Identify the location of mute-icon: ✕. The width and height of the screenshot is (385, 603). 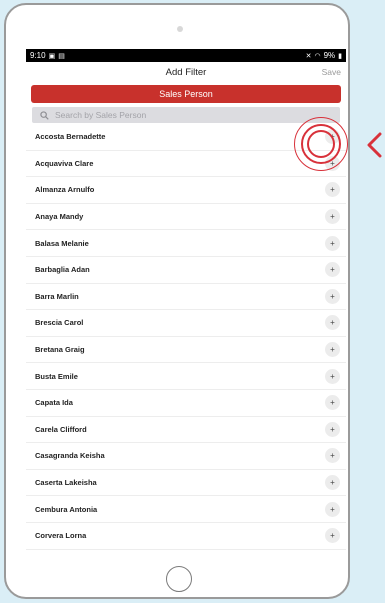
(308, 56).